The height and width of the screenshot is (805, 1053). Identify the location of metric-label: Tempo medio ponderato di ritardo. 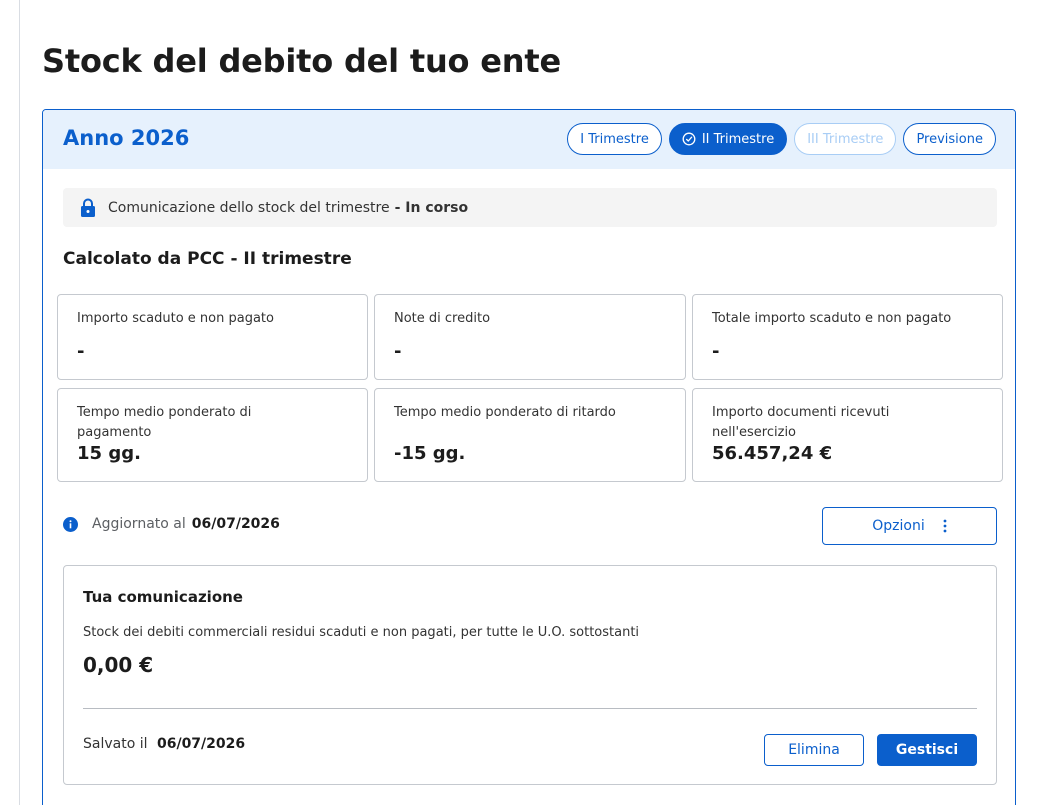
(505, 412).